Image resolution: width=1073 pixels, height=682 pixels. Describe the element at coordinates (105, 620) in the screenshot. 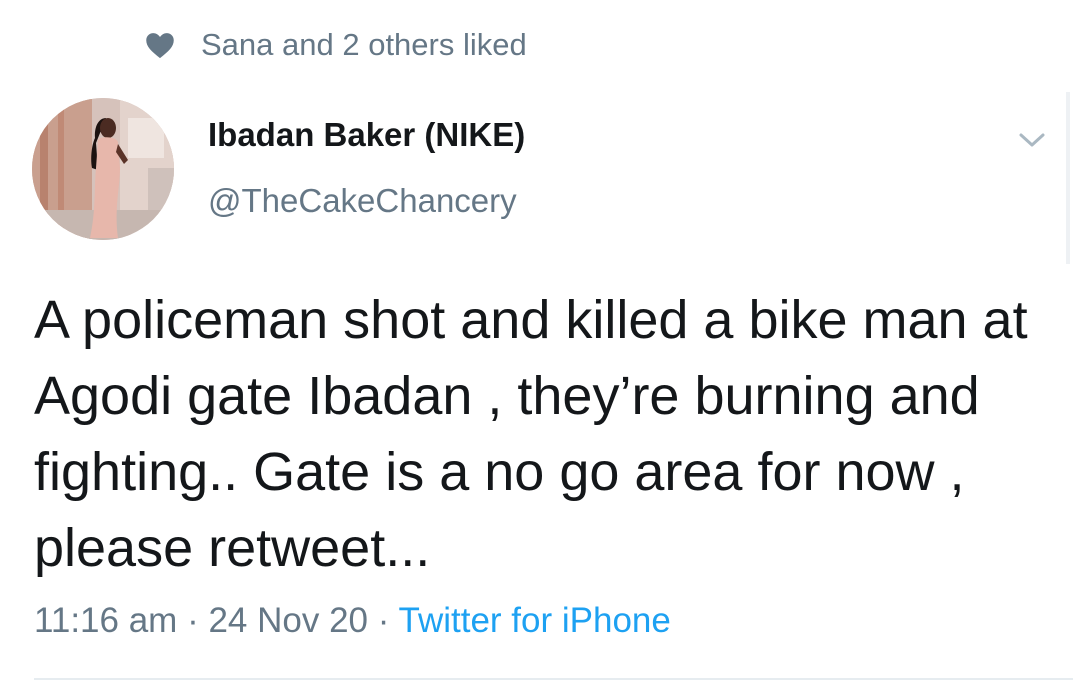

I see `tweet-time: 11:16 am` at that location.